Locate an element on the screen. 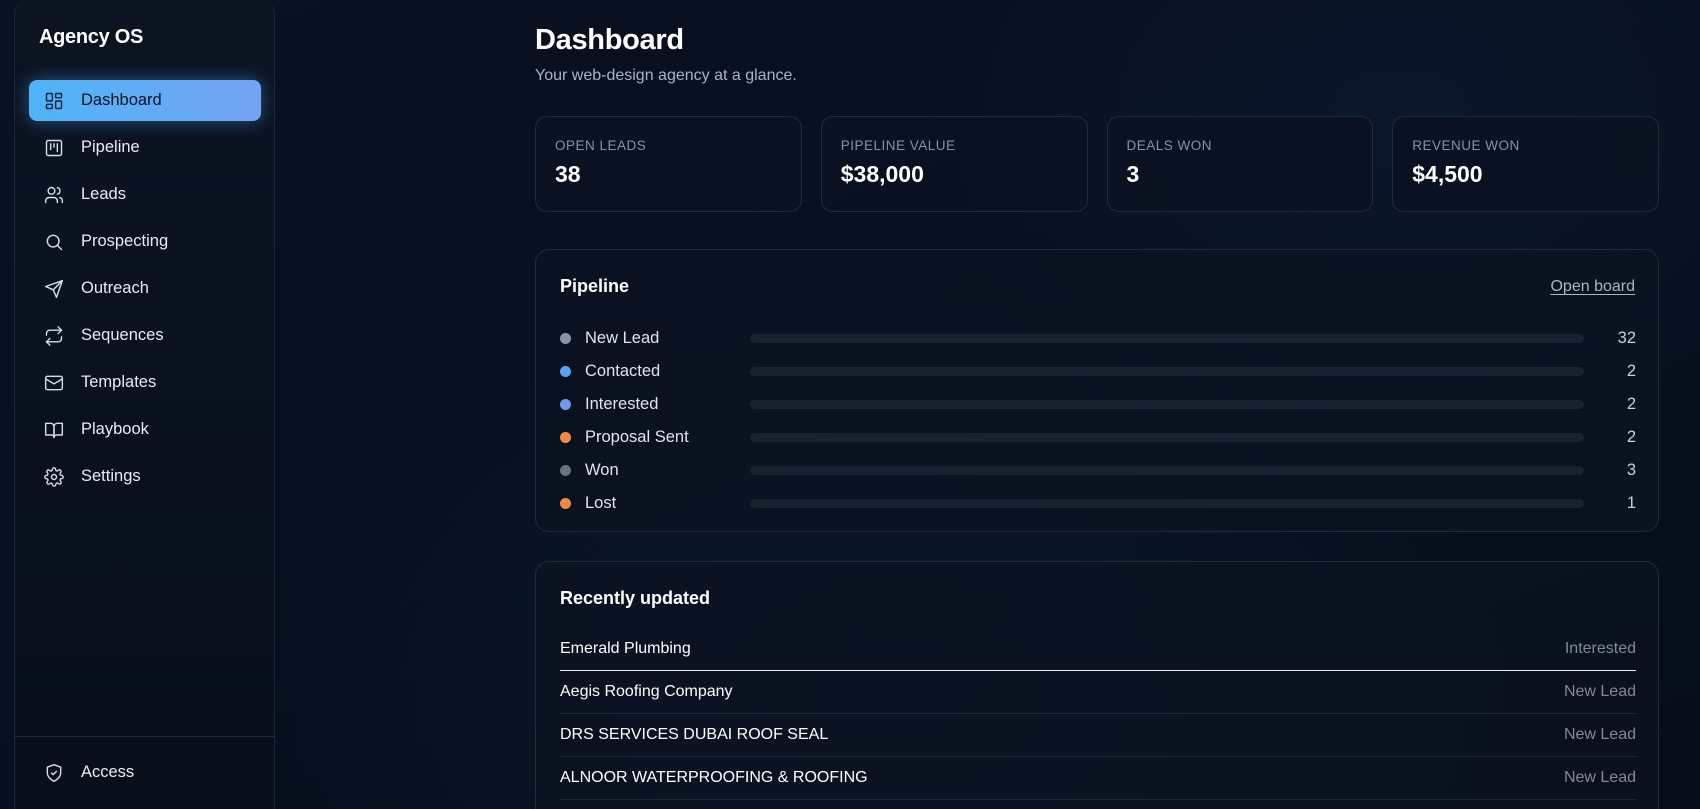  list-item: DRS SERVICES DUBAI ROOF SEAL New Lead is located at coordinates (1098, 735).